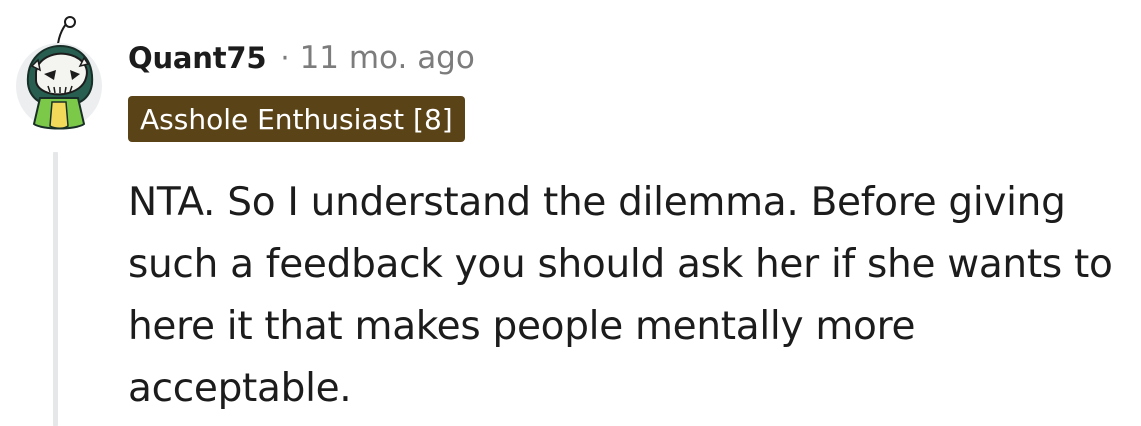 Image resolution: width=1141 pixels, height=426 pixels. I want to click on avatar, so click(59, 73).